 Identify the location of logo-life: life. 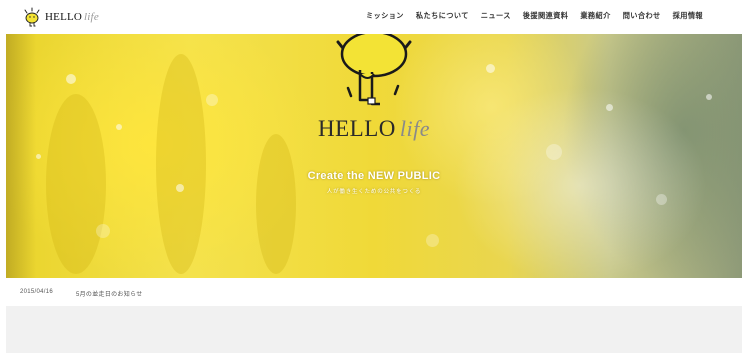
(91, 17).